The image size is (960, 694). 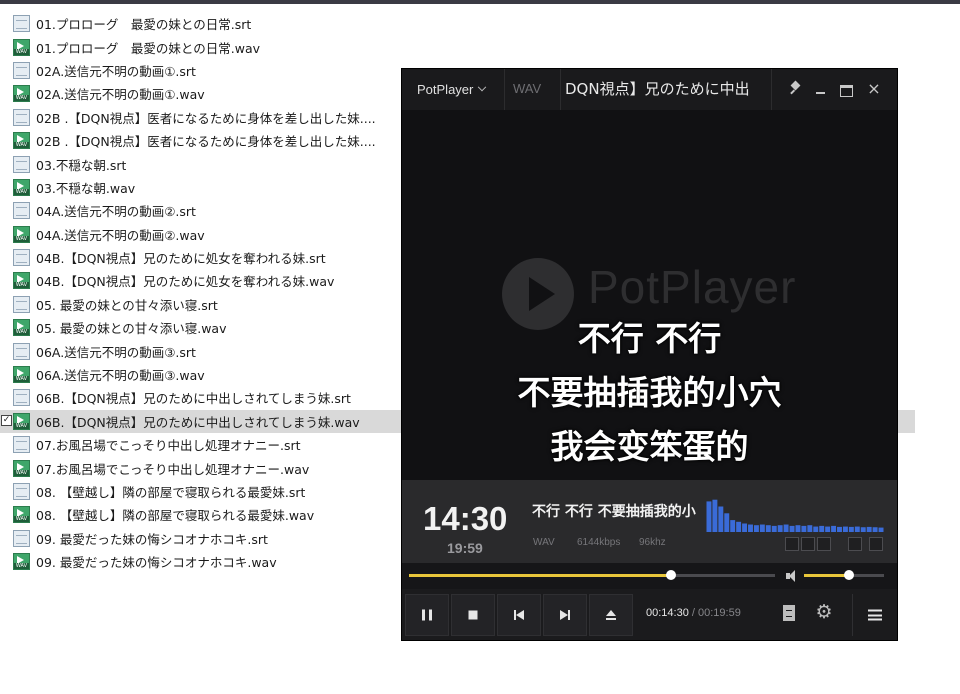 I want to click on subtitle-line: 不要抽插我的小穴, so click(x=649, y=392).